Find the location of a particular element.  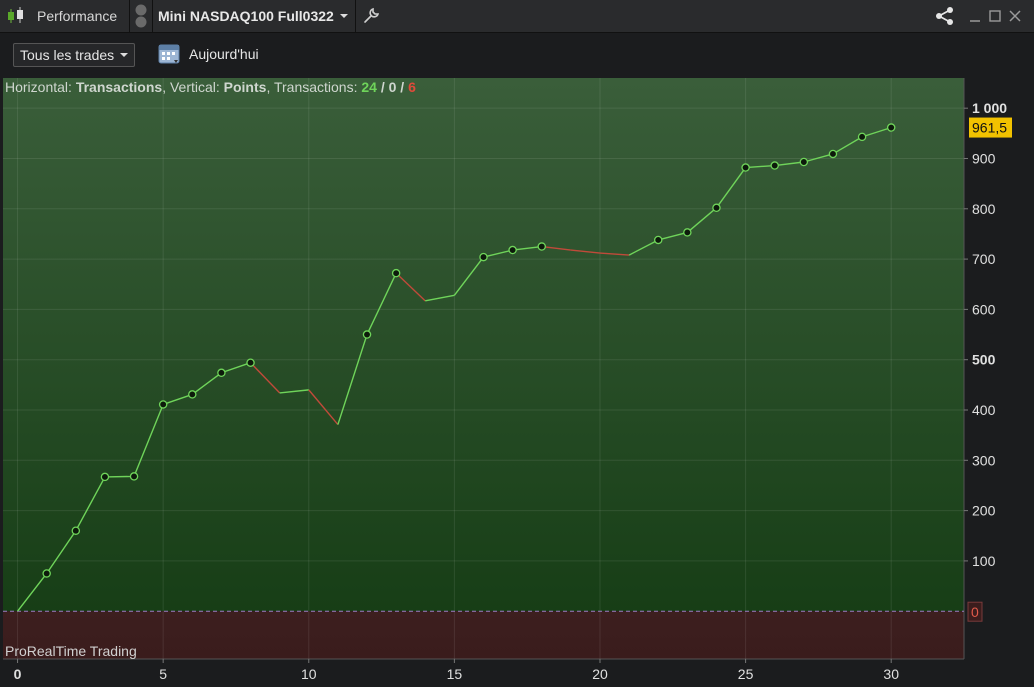

instrument-name: Mini NASDAQ100 Full0322 is located at coordinates (246, 16).